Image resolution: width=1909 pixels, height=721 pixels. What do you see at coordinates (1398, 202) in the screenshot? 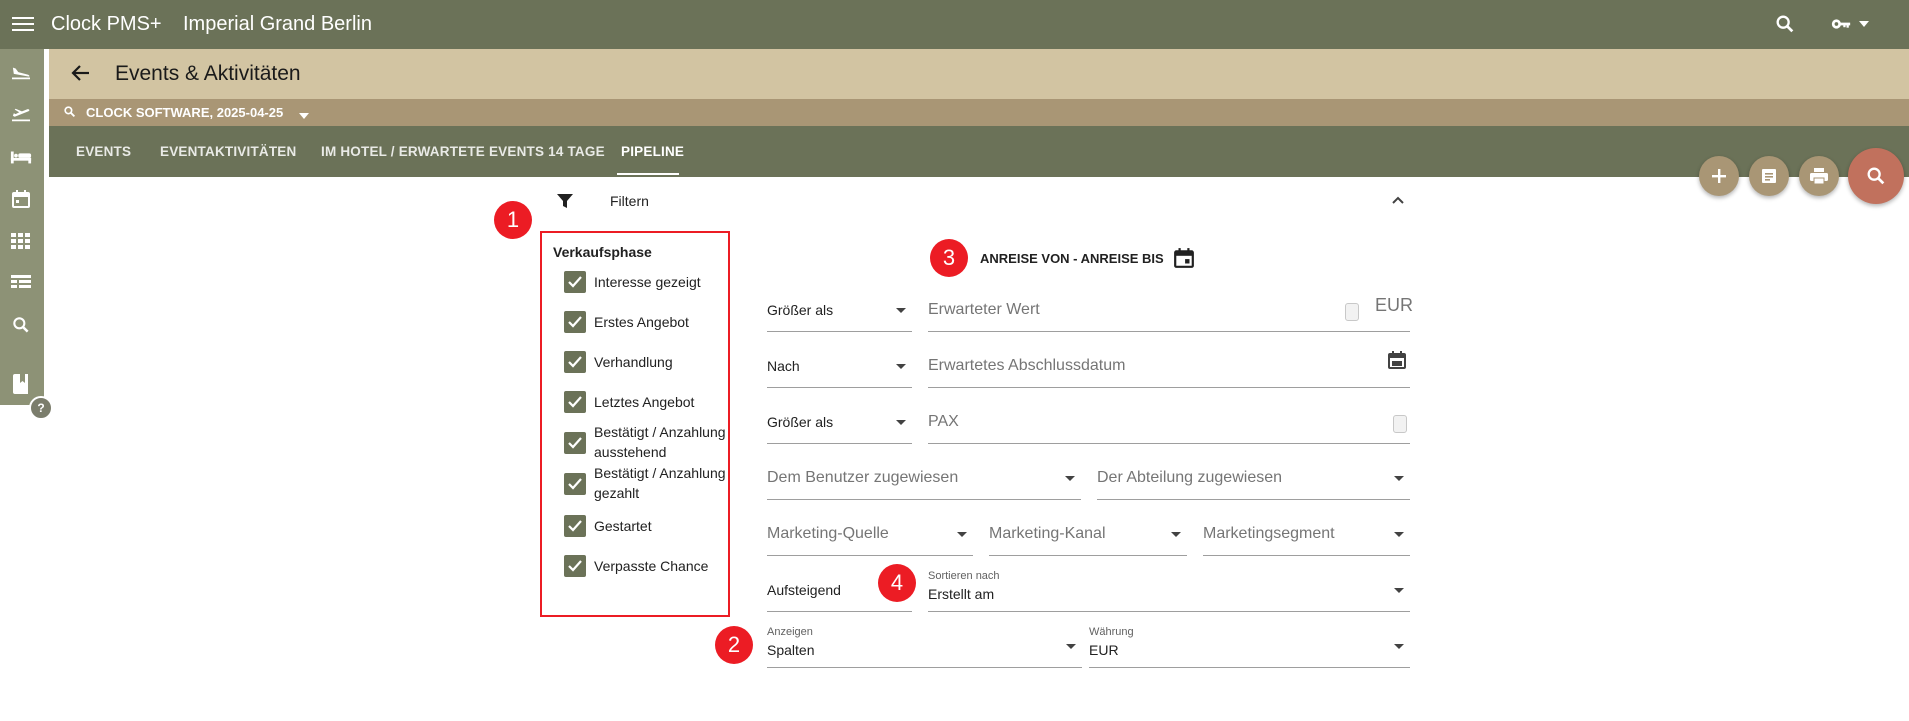
I see `chevron-up-icon` at bounding box center [1398, 202].